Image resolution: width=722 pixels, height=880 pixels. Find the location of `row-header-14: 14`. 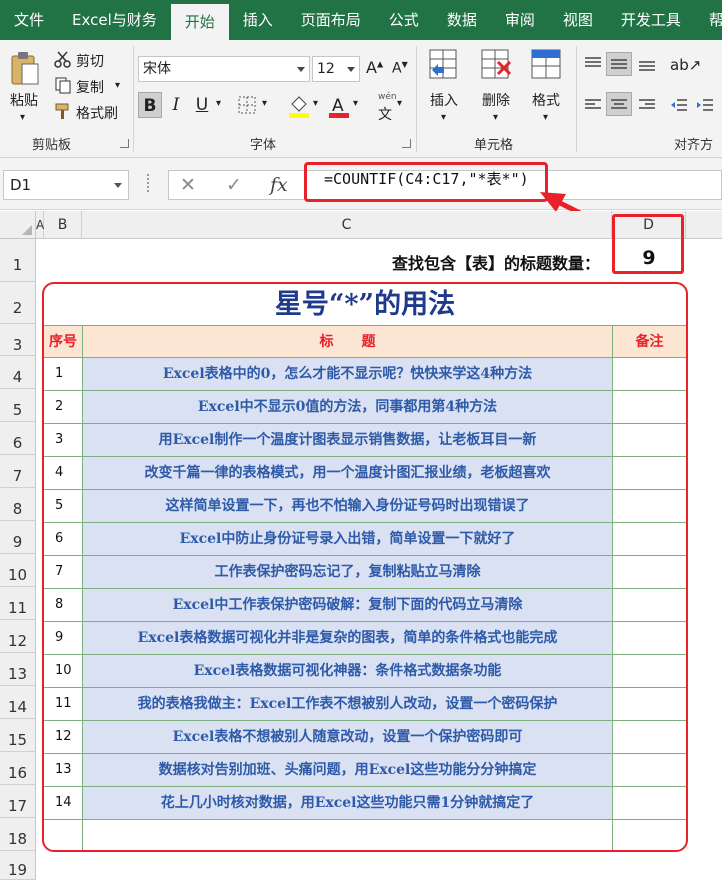

row-header-14: 14 is located at coordinates (18, 702).